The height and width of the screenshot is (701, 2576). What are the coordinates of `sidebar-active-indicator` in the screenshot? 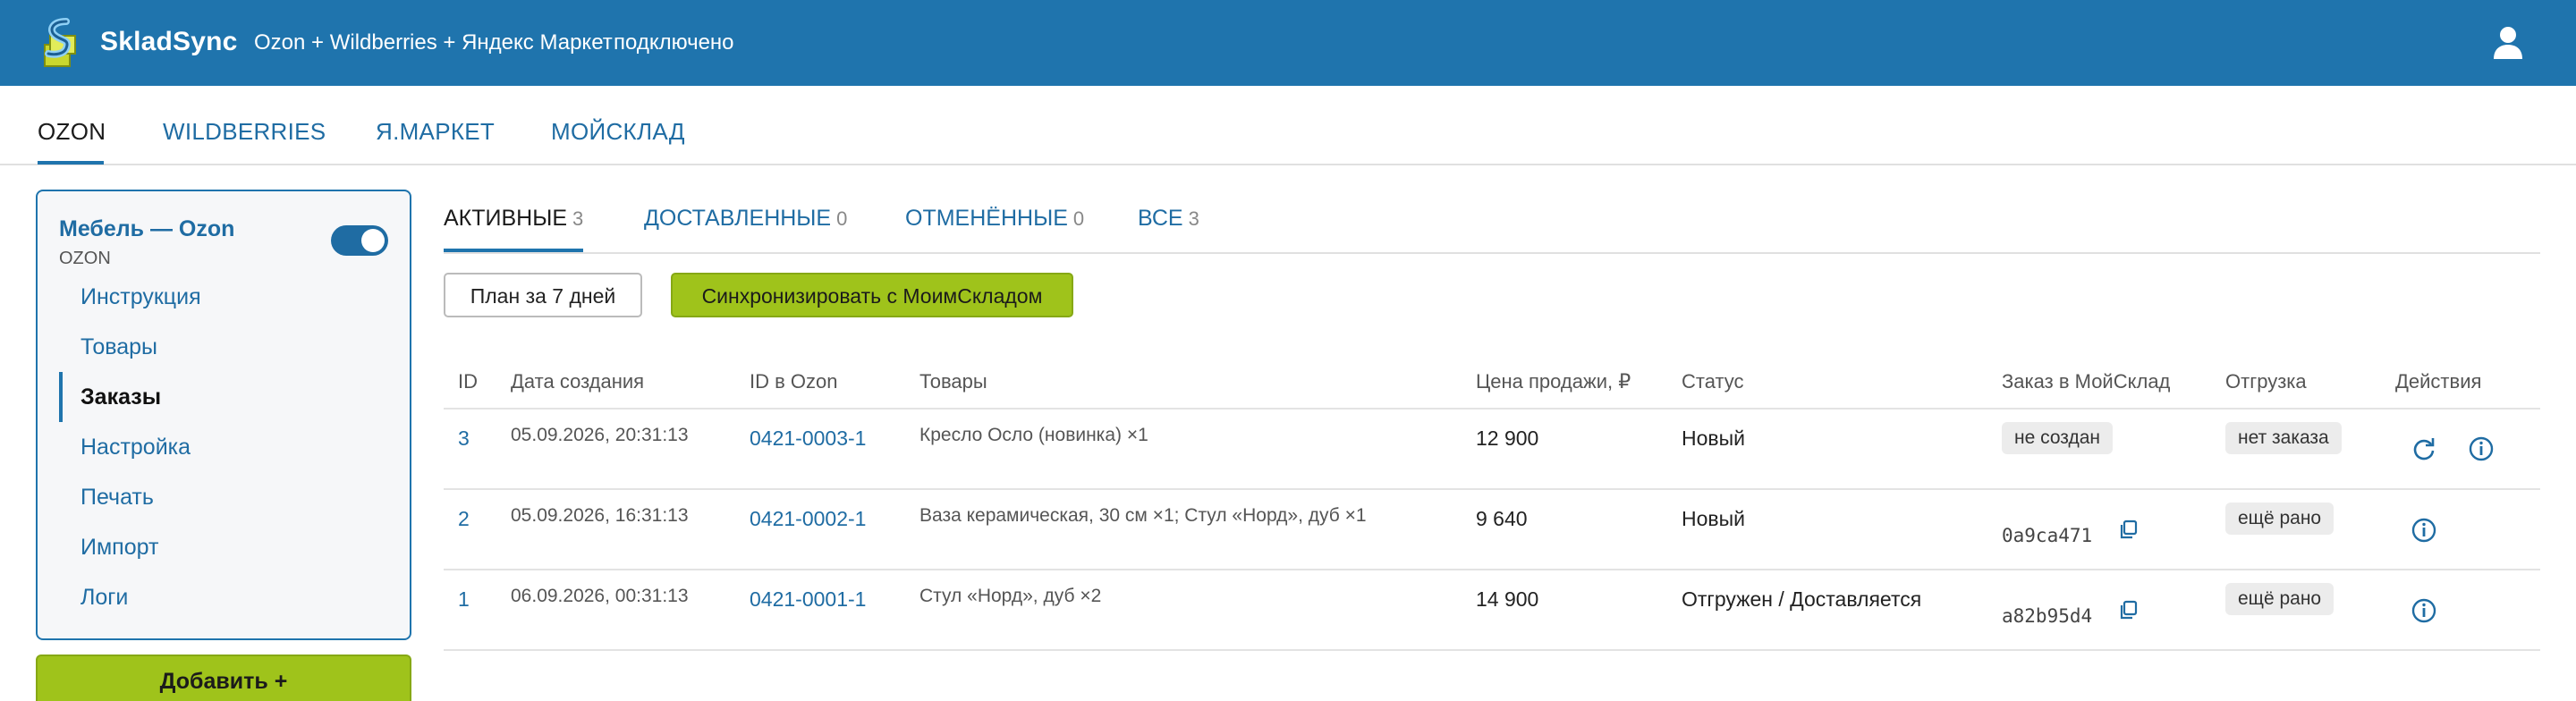 It's located at (61, 397).